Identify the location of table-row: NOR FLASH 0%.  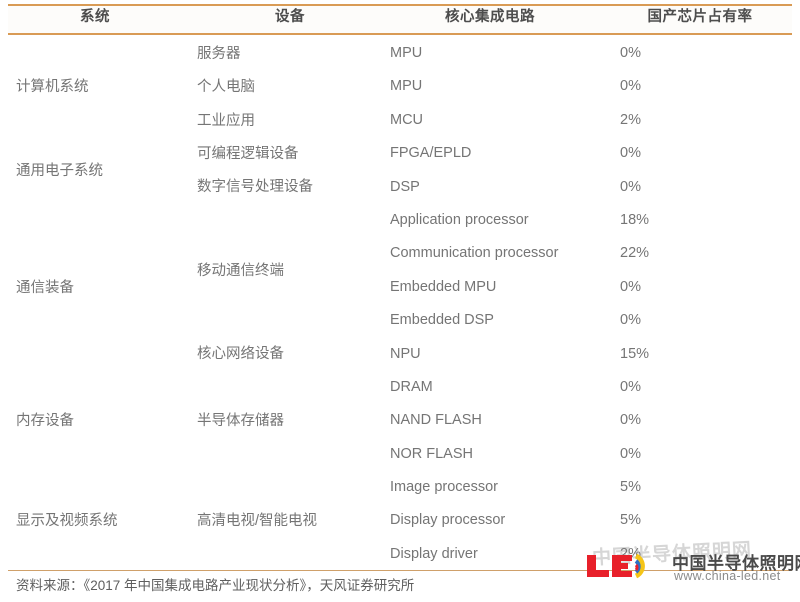
(400, 454).